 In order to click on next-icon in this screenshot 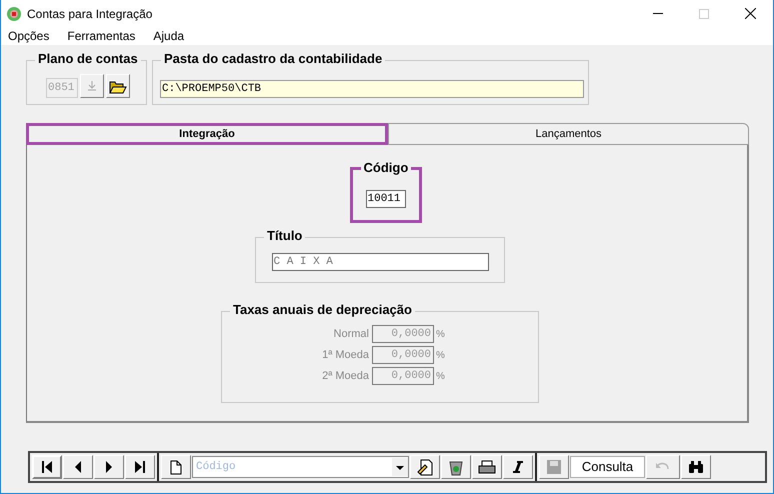, I will do `click(109, 467)`.